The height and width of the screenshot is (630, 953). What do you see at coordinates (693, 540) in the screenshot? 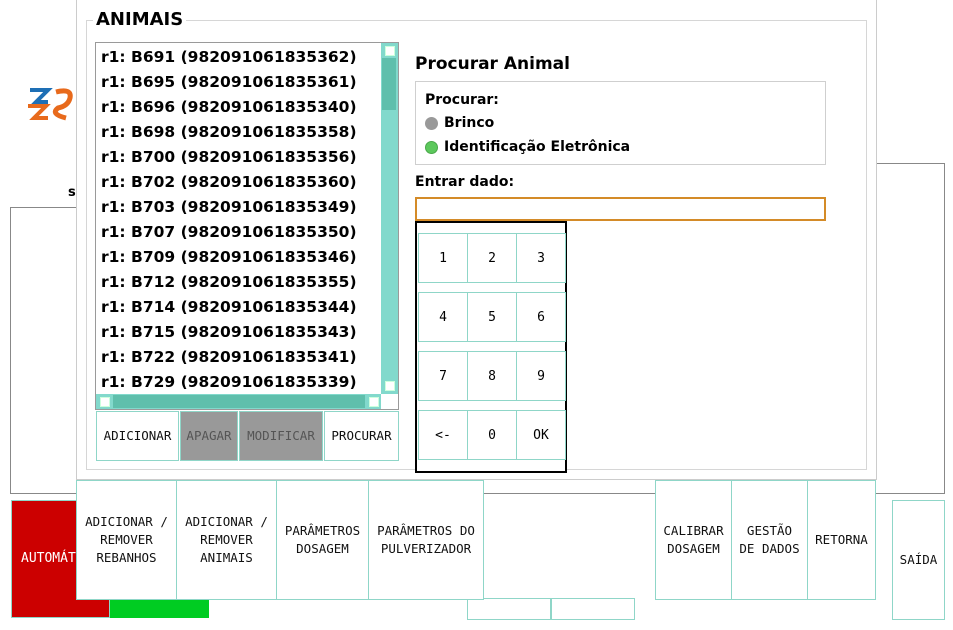
I see `calibrate-dosage-button: CALIBRAR DOSAGEM` at bounding box center [693, 540].